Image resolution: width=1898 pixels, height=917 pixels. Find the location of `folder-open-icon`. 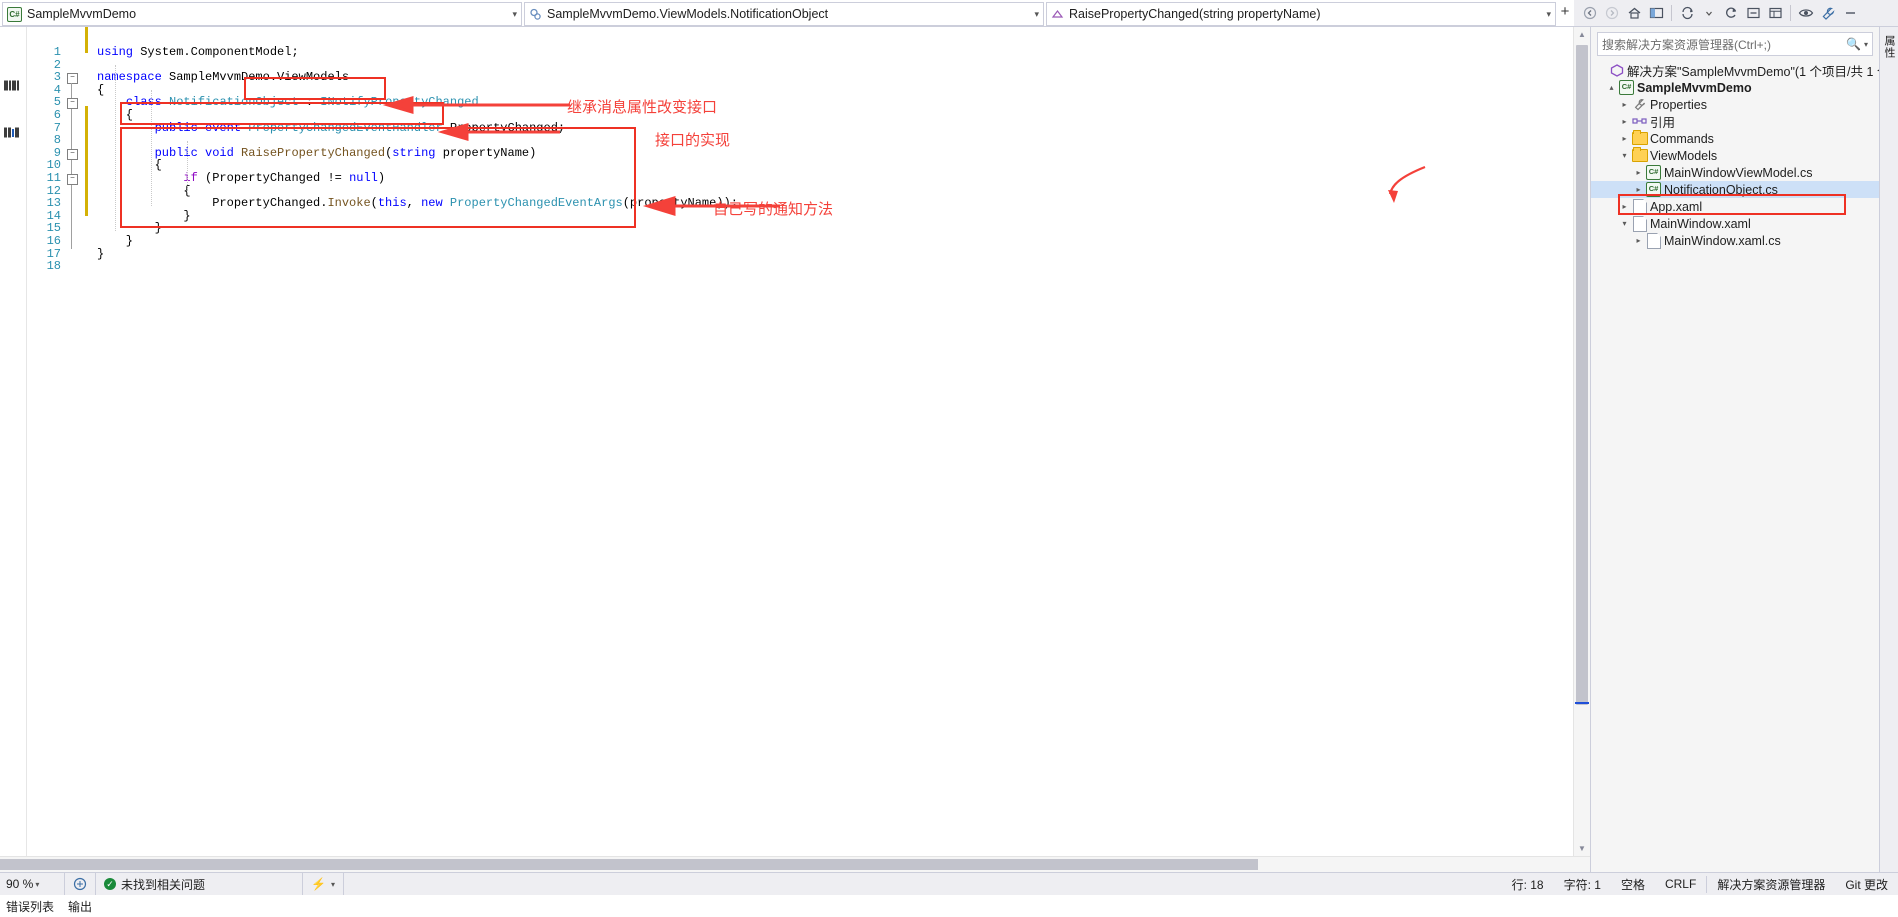

folder-open-icon is located at coordinates (1639, 154).